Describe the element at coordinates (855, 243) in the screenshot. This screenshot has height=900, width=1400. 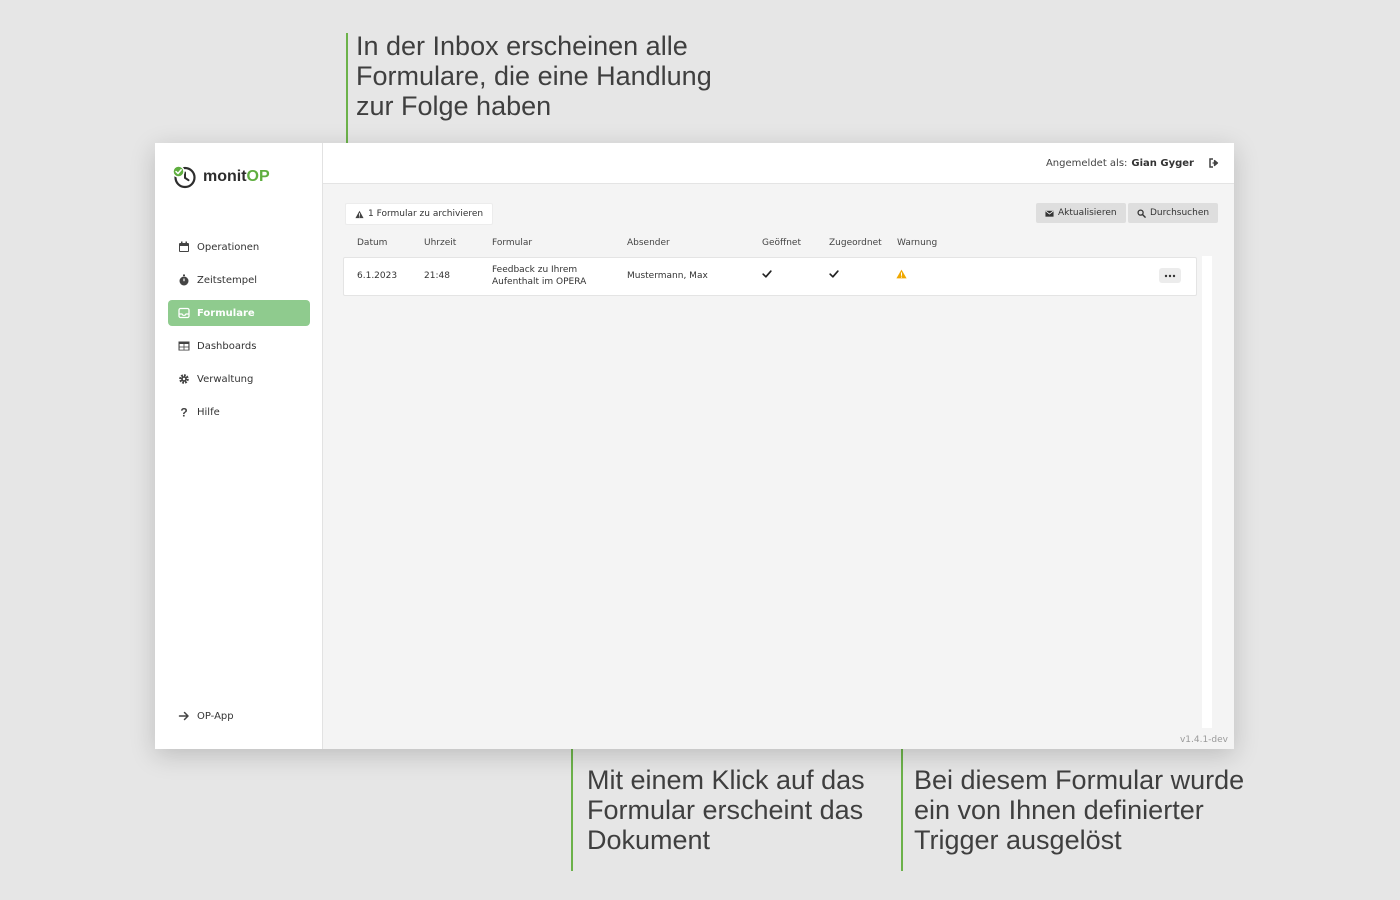
I see `column-header-zugeordnet: Zugeordnet` at that location.